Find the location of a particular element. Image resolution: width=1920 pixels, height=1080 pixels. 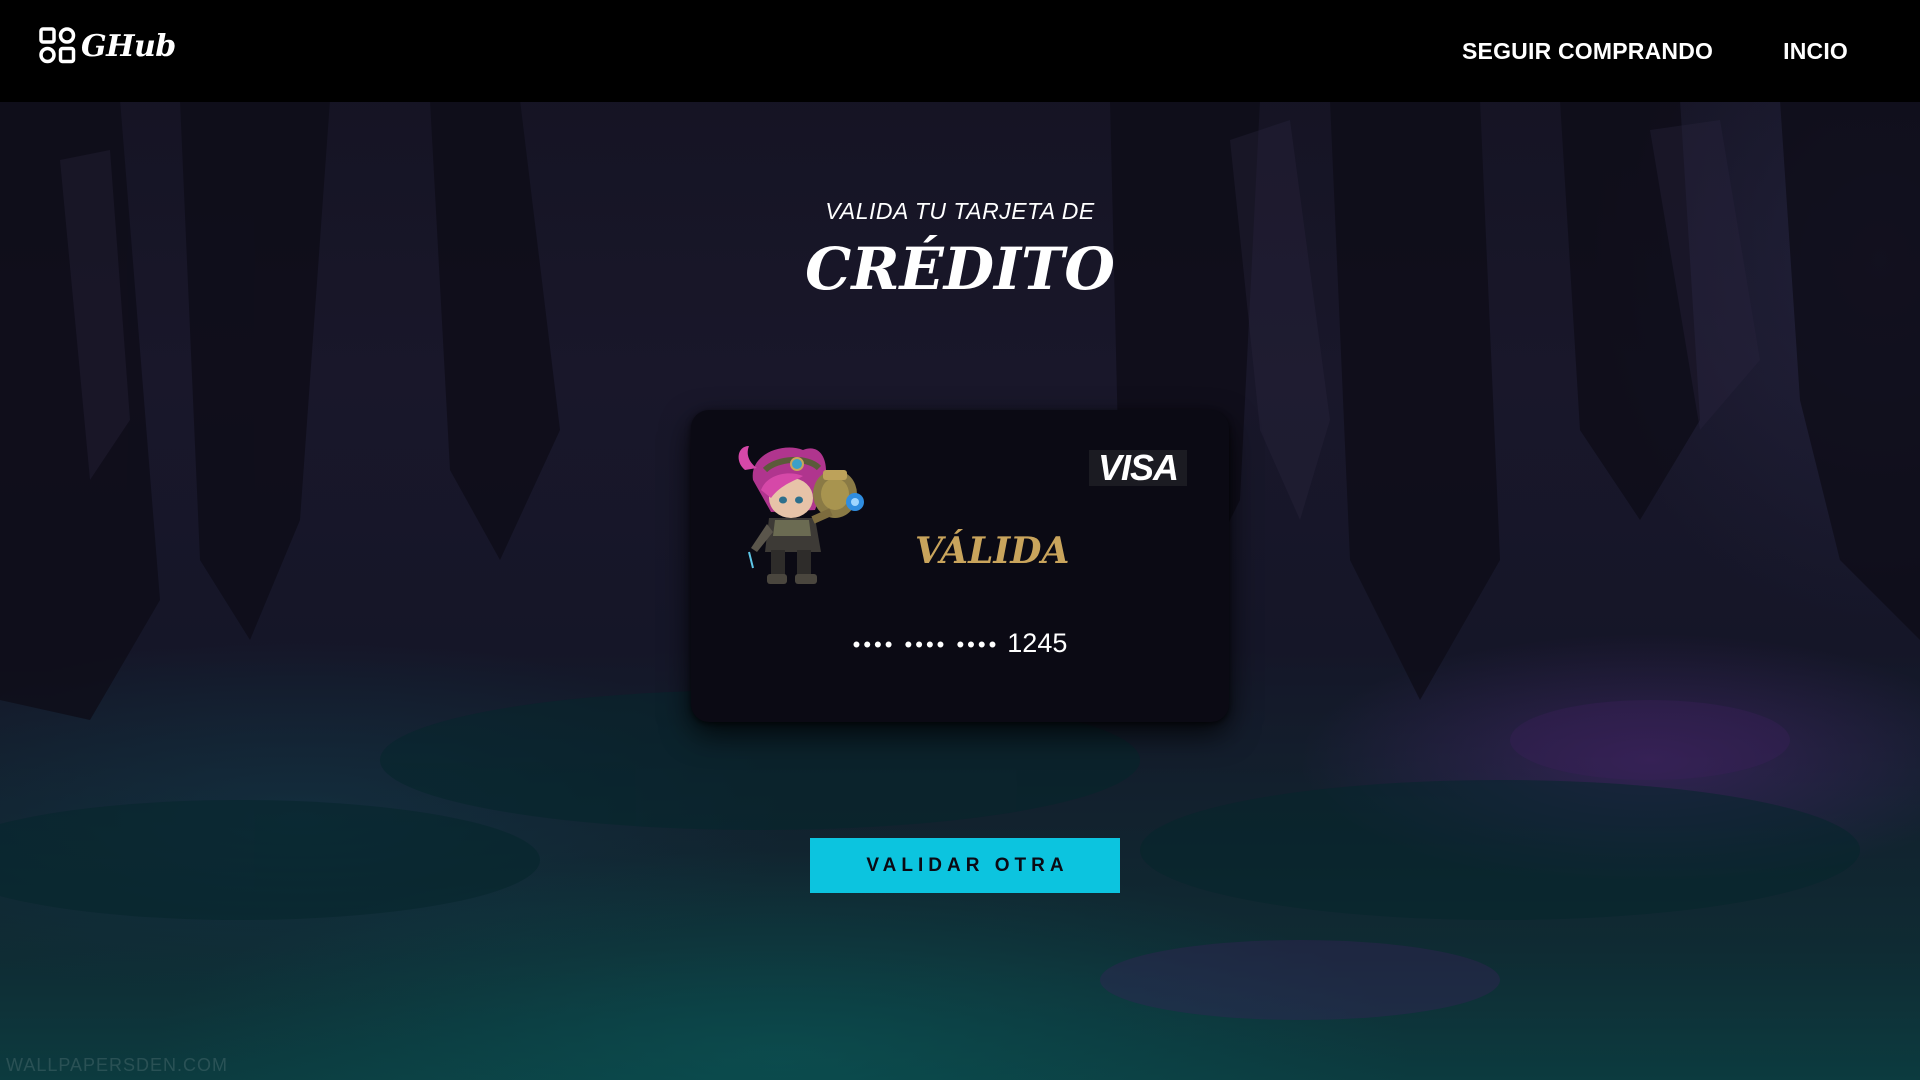

page-subtitle: VALIDA TU TARJETA DE is located at coordinates (960, 211).